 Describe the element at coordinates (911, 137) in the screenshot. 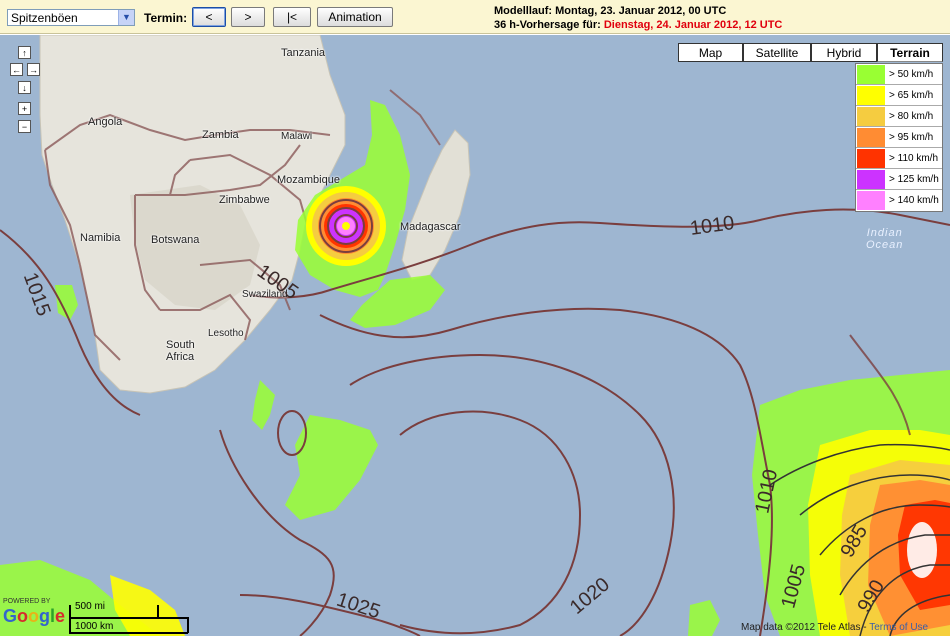

I see `legend-label: > 95 km/h` at that location.